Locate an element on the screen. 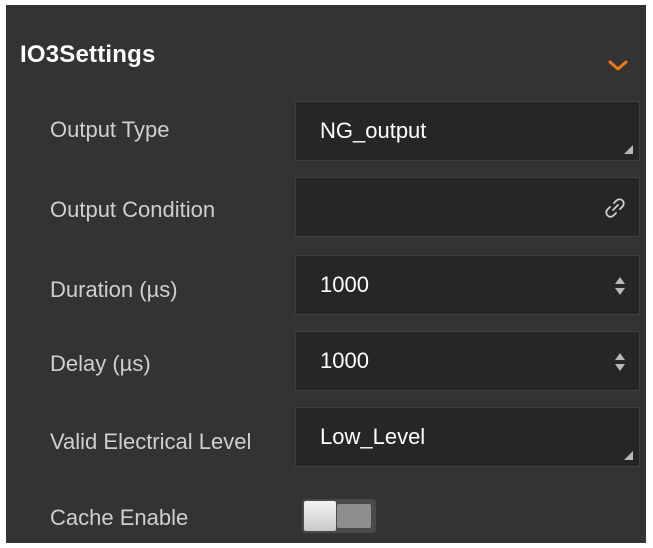  output-type-value: NG_output is located at coordinates (373, 130).